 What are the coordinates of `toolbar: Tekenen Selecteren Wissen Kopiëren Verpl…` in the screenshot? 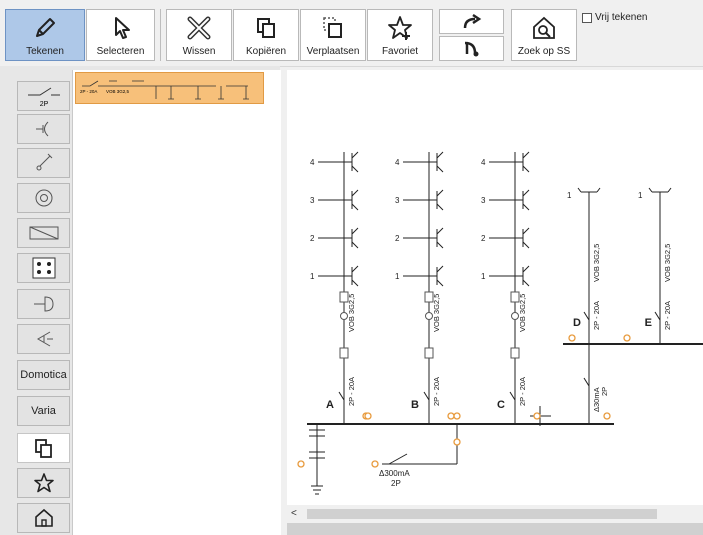 It's located at (351, 33).